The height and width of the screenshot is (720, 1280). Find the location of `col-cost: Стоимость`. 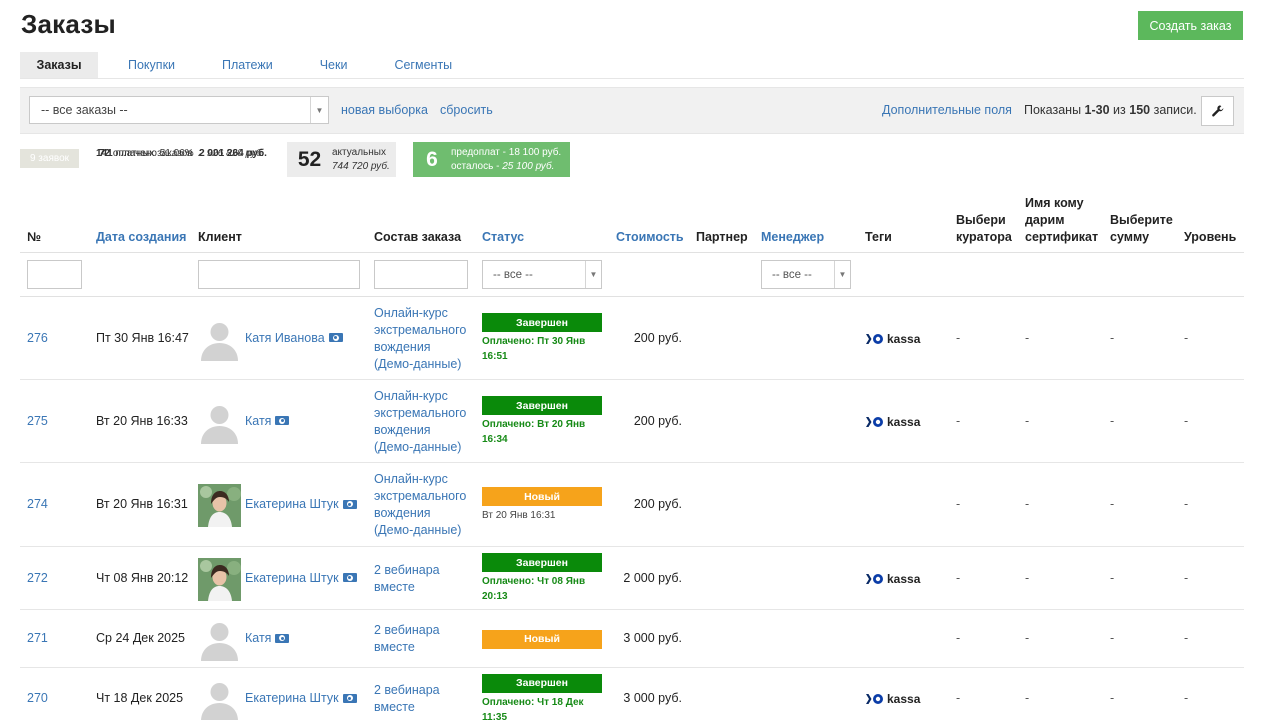

col-cost: Стоимость is located at coordinates (650, 237).